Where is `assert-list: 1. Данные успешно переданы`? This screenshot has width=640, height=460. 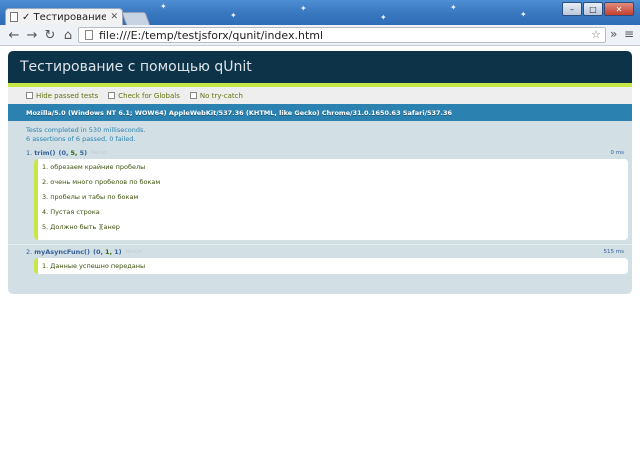 assert-list: 1. Данные успешно переданы is located at coordinates (331, 266).